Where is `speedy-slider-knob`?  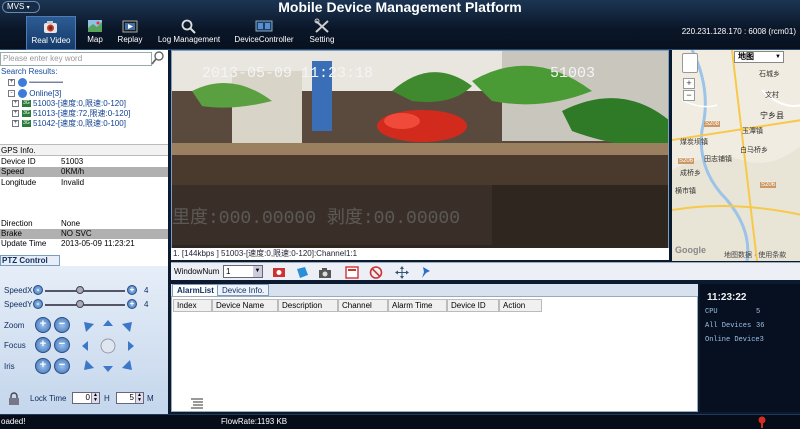 speedy-slider-knob is located at coordinates (80, 304).